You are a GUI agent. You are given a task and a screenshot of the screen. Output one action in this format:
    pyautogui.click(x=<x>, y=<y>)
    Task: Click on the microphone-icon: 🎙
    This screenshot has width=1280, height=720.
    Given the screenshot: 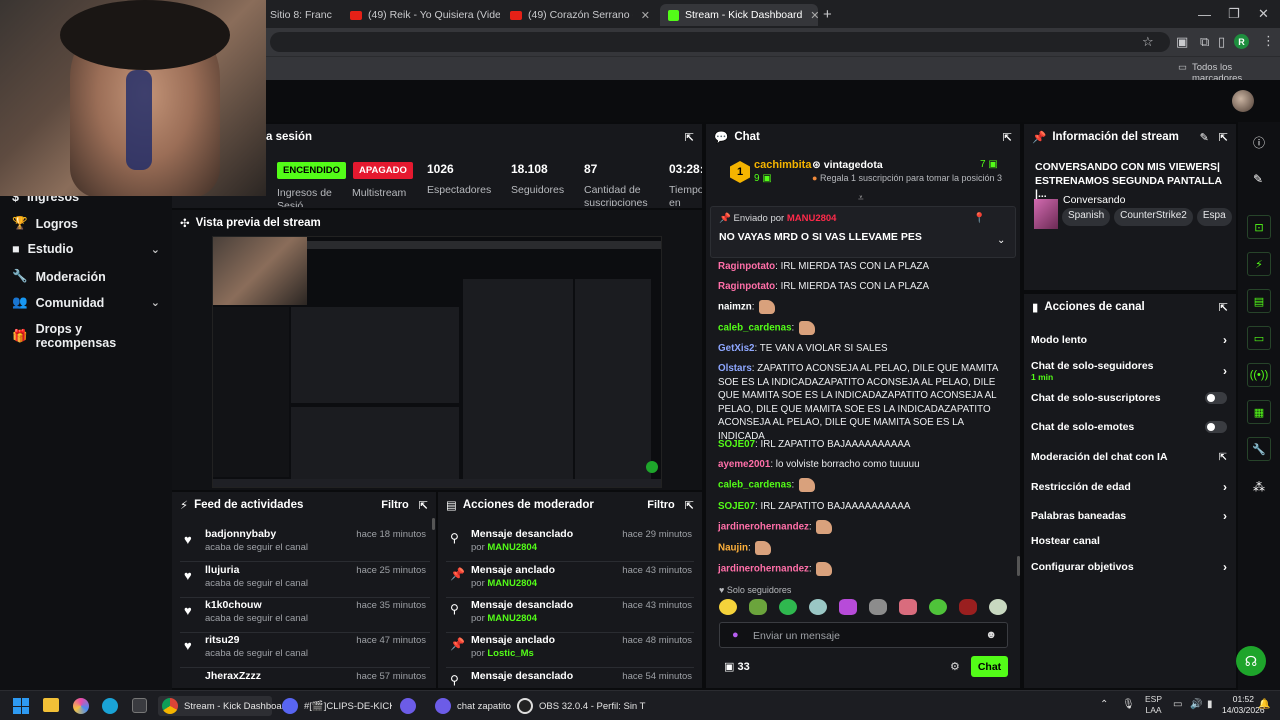 What is the action you would take?
    pyautogui.click(x=1128, y=704)
    